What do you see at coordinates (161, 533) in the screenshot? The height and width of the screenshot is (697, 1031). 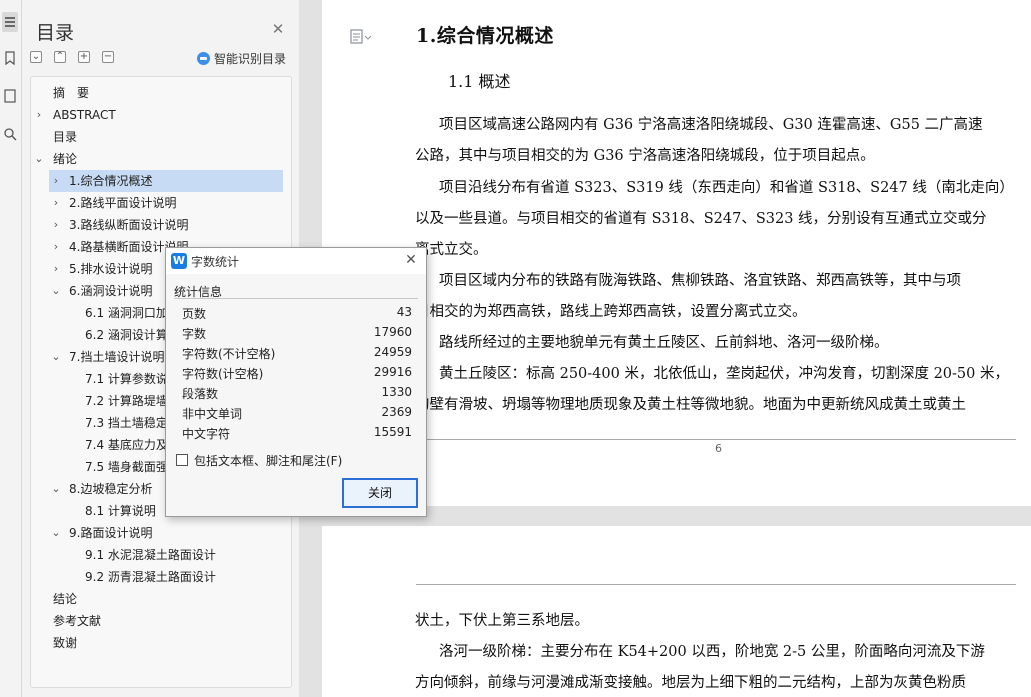 I see `toc-item: ⌄ 9.路面设计说明` at bounding box center [161, 533].